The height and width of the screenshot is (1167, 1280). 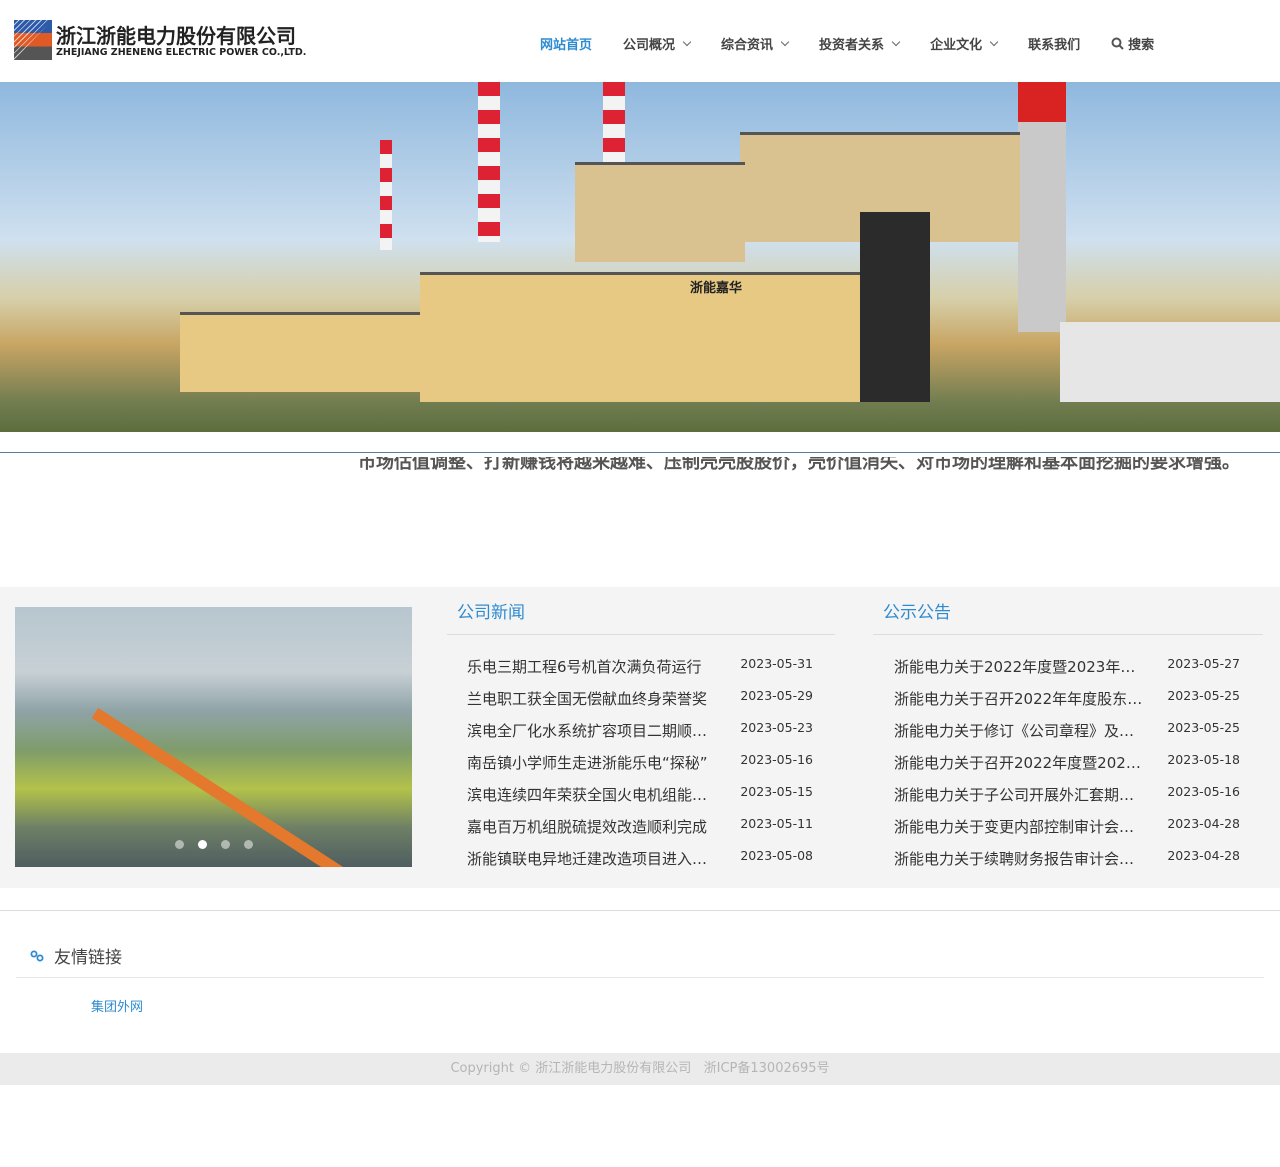 What do you see at coordinates (1021, 826) in the screenshot?
I see `item-title: 浙能电力关于变更内部控制审计会计师事务所` at bounding box center [1021, 826].